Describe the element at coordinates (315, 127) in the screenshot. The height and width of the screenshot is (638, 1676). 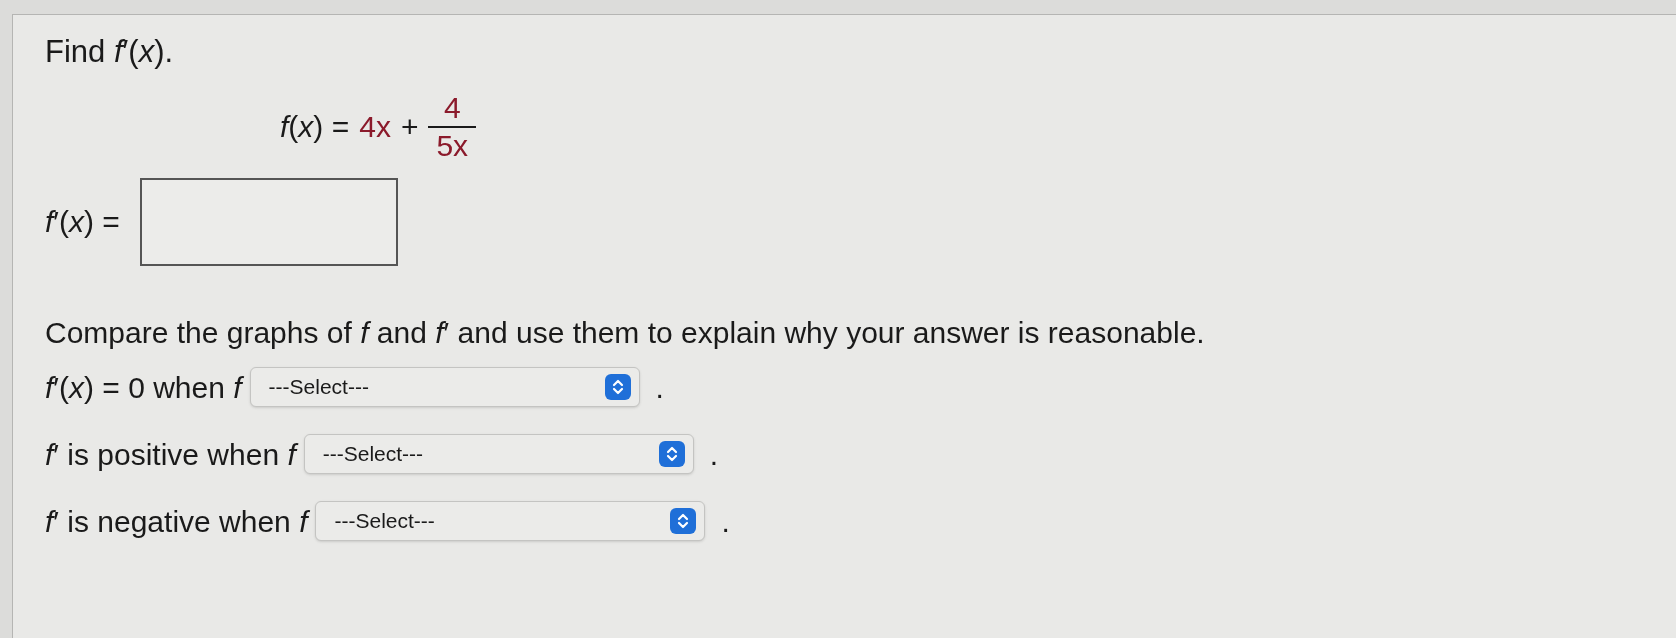
I see `function-definition: f(x) =` at that location.